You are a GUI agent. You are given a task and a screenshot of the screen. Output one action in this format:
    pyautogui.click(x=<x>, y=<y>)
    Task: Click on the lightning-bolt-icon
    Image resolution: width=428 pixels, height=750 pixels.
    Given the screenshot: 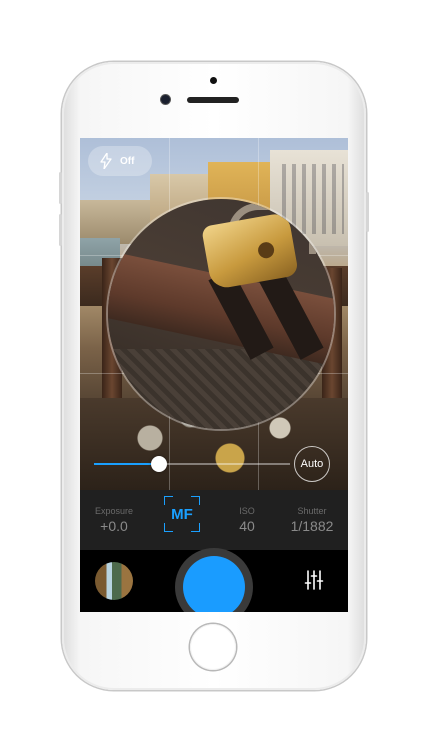 What is the action you would take?
    pyautogui.click(x=106, y=161)
    